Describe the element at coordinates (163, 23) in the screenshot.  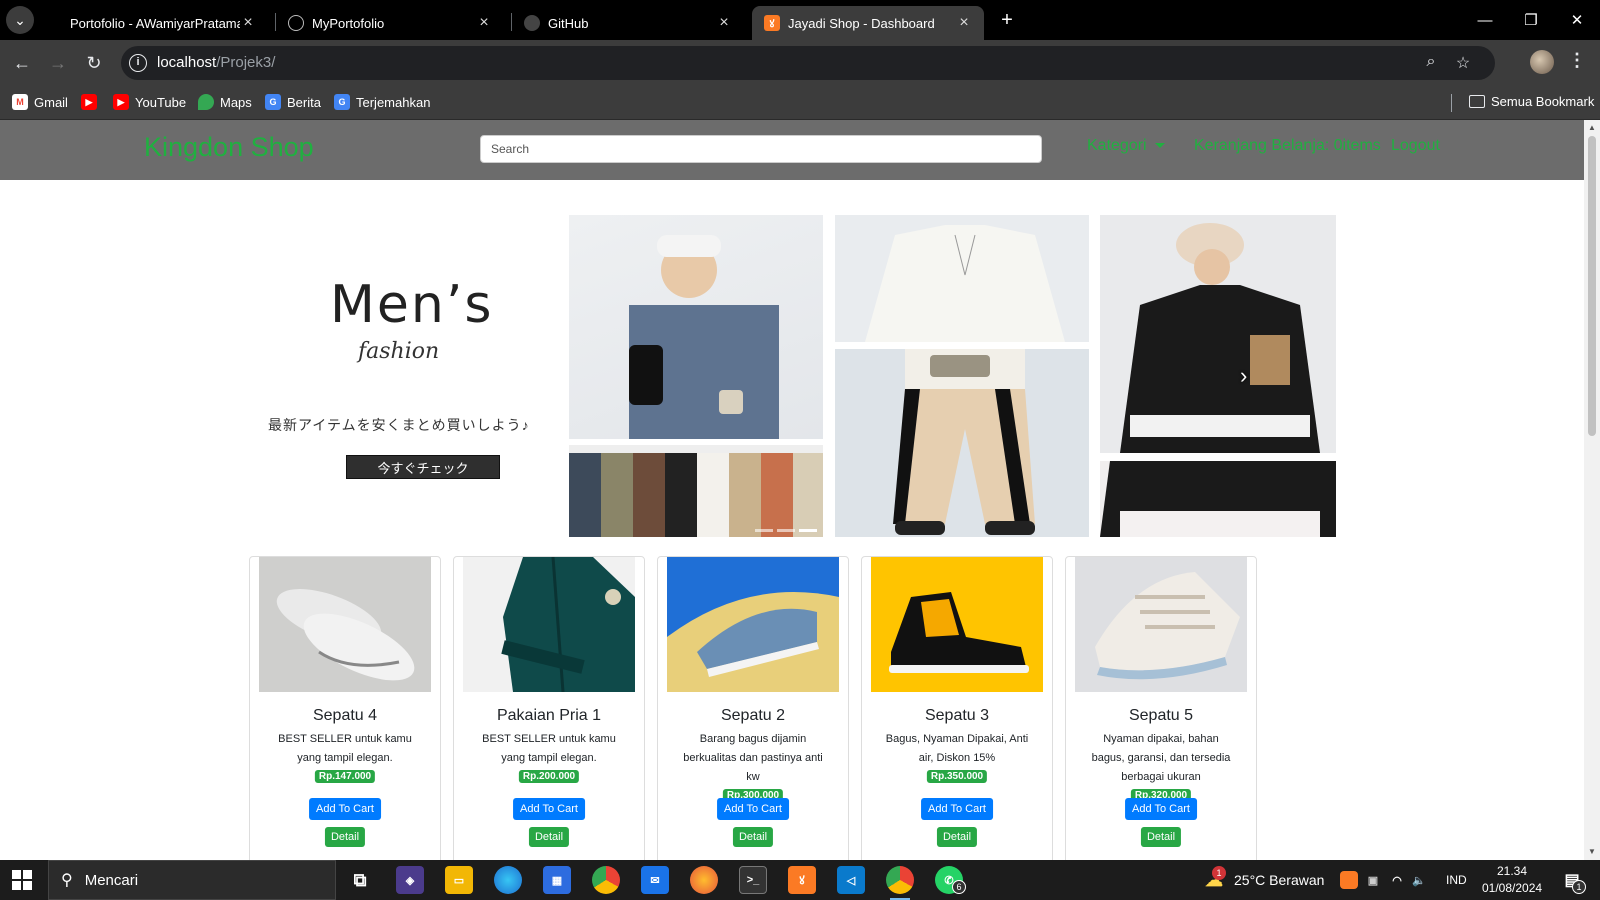
I see `tab-portofolio: Portofolio - AWamiyarPratama ×` at that location.